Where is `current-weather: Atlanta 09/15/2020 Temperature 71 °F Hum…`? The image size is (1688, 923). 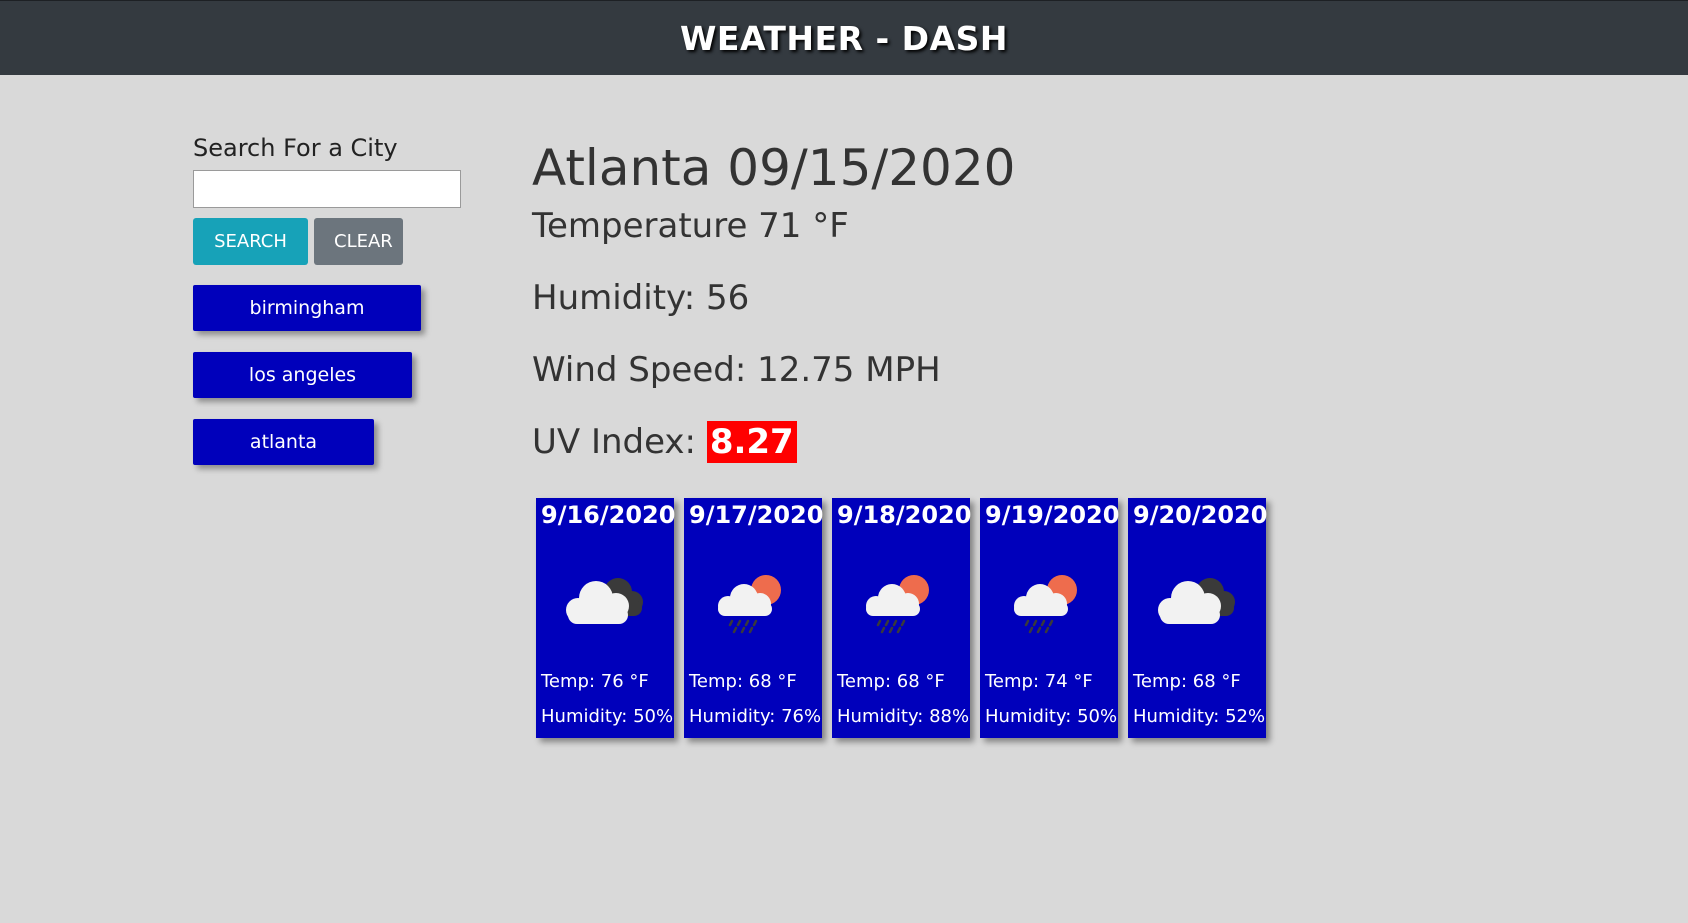 current-weather: Atlanta 09/15/2020 Temperature 71 °F Hum… is located at coordinates (773, 300).